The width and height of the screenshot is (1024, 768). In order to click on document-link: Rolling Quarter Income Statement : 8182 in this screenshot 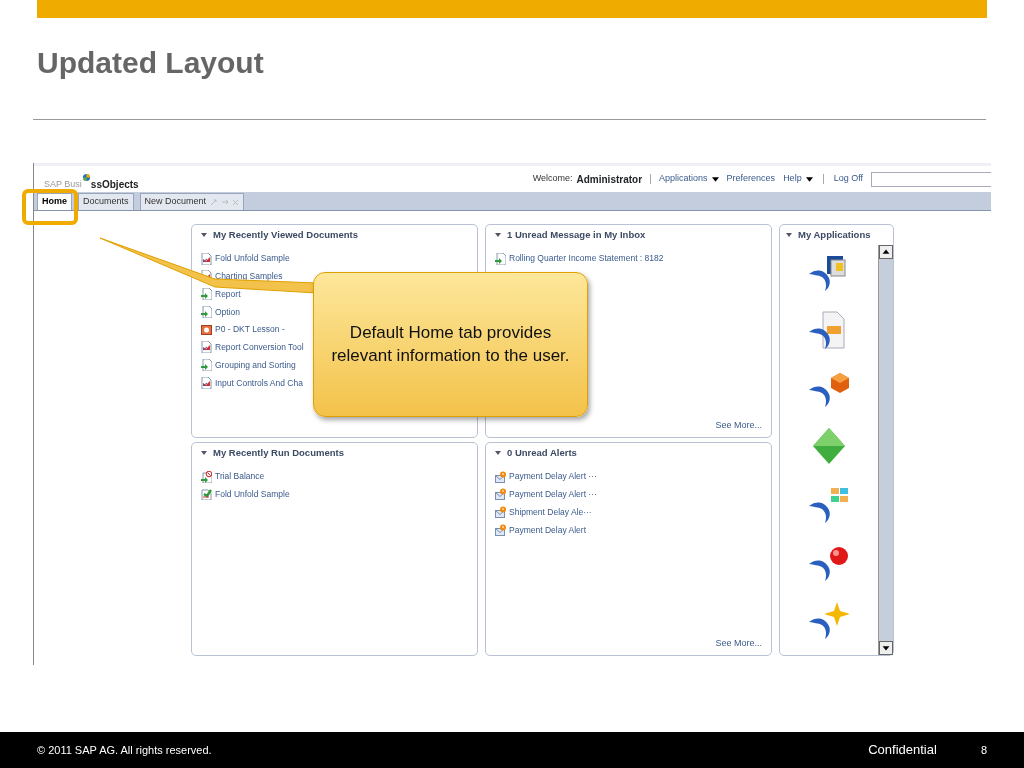, I will do `click(586, 258)`.